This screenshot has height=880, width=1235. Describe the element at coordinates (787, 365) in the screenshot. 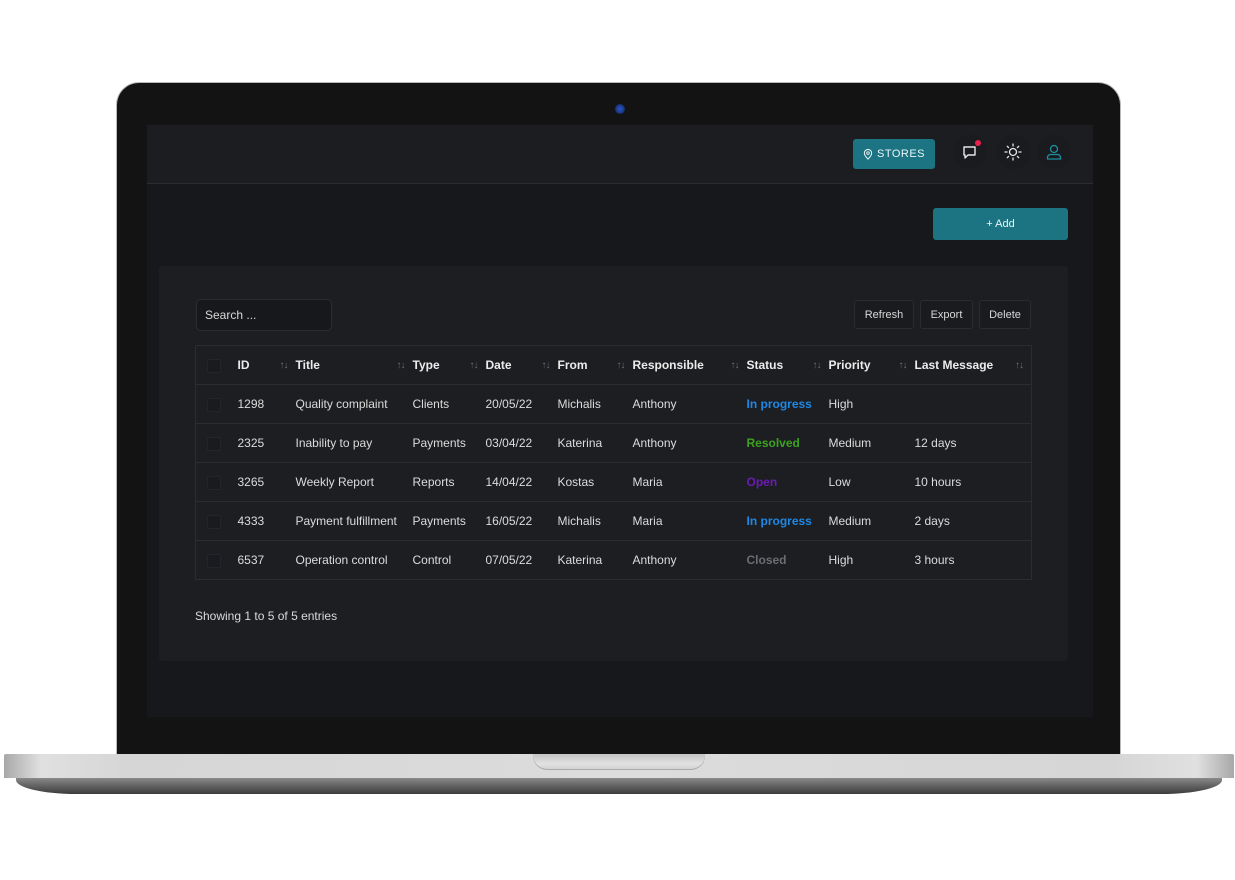

I see `column-header-status: Status ↑↓` at that location.